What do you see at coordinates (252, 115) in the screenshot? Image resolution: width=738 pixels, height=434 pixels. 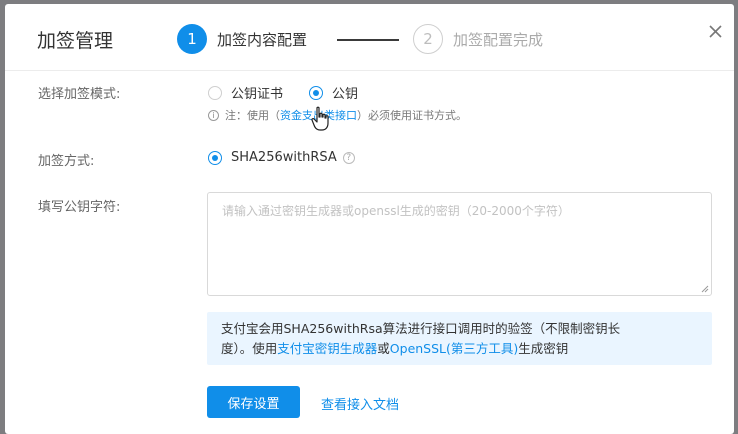 I see `note-prefix: 注：使用（` at bounding box center [252, 115].